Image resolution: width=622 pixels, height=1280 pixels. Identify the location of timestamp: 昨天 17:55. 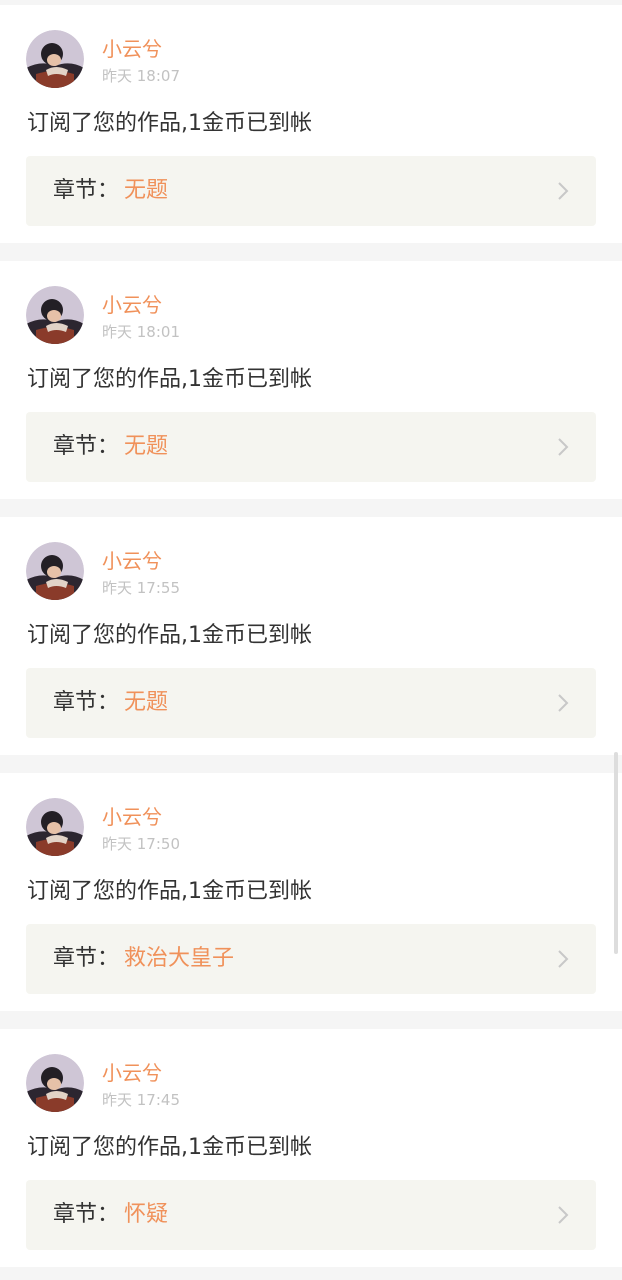
(141, 588).